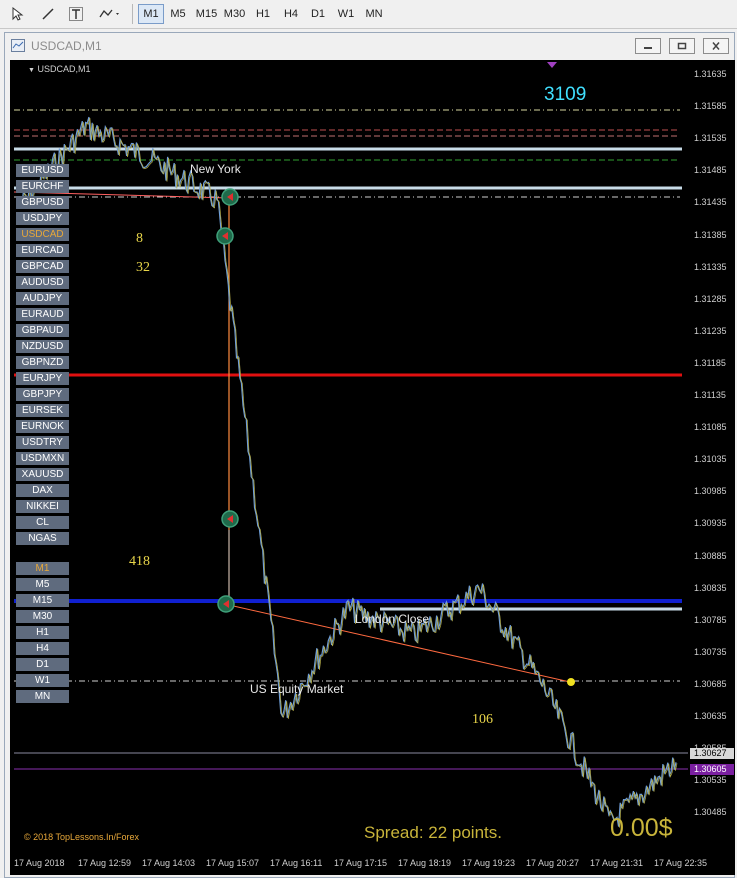  I want to click on session-label-new-york: New York, so click(215, 169).